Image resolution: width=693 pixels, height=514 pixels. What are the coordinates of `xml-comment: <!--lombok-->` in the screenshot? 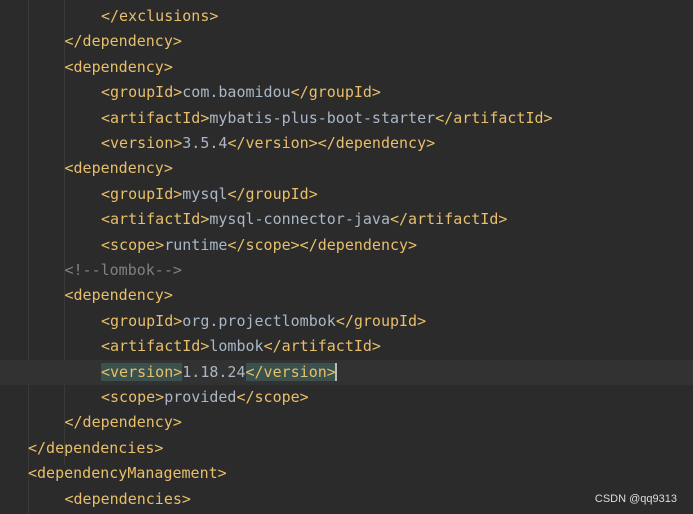 It's located at (123, 270).